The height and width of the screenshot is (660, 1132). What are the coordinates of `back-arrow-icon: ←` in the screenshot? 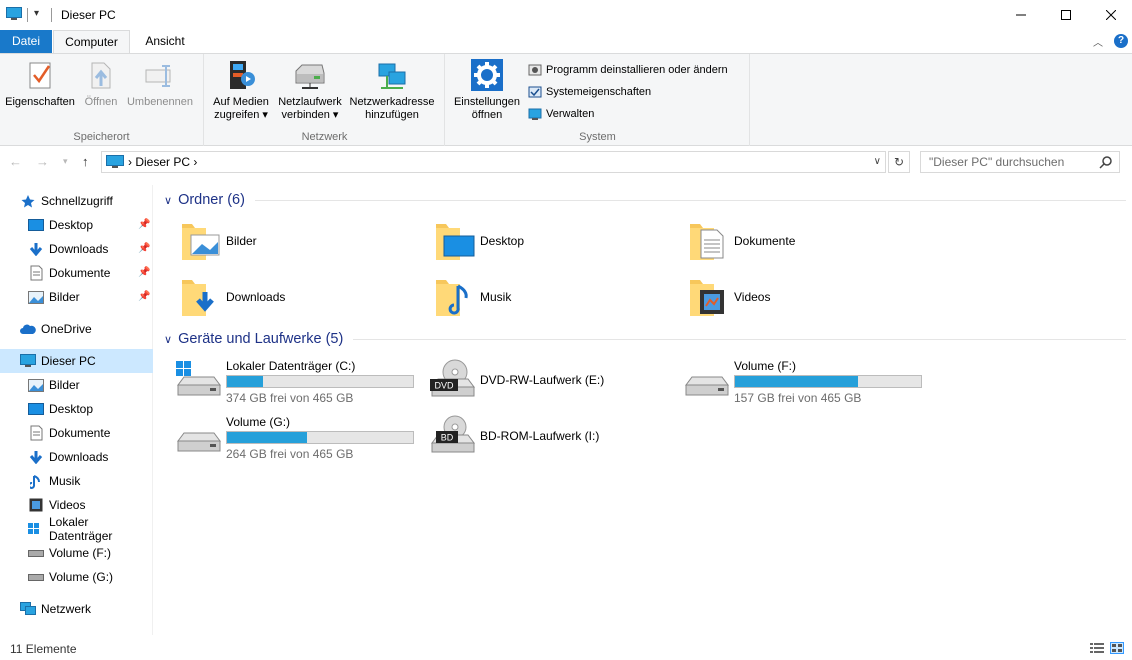 It's located at (15, 161).